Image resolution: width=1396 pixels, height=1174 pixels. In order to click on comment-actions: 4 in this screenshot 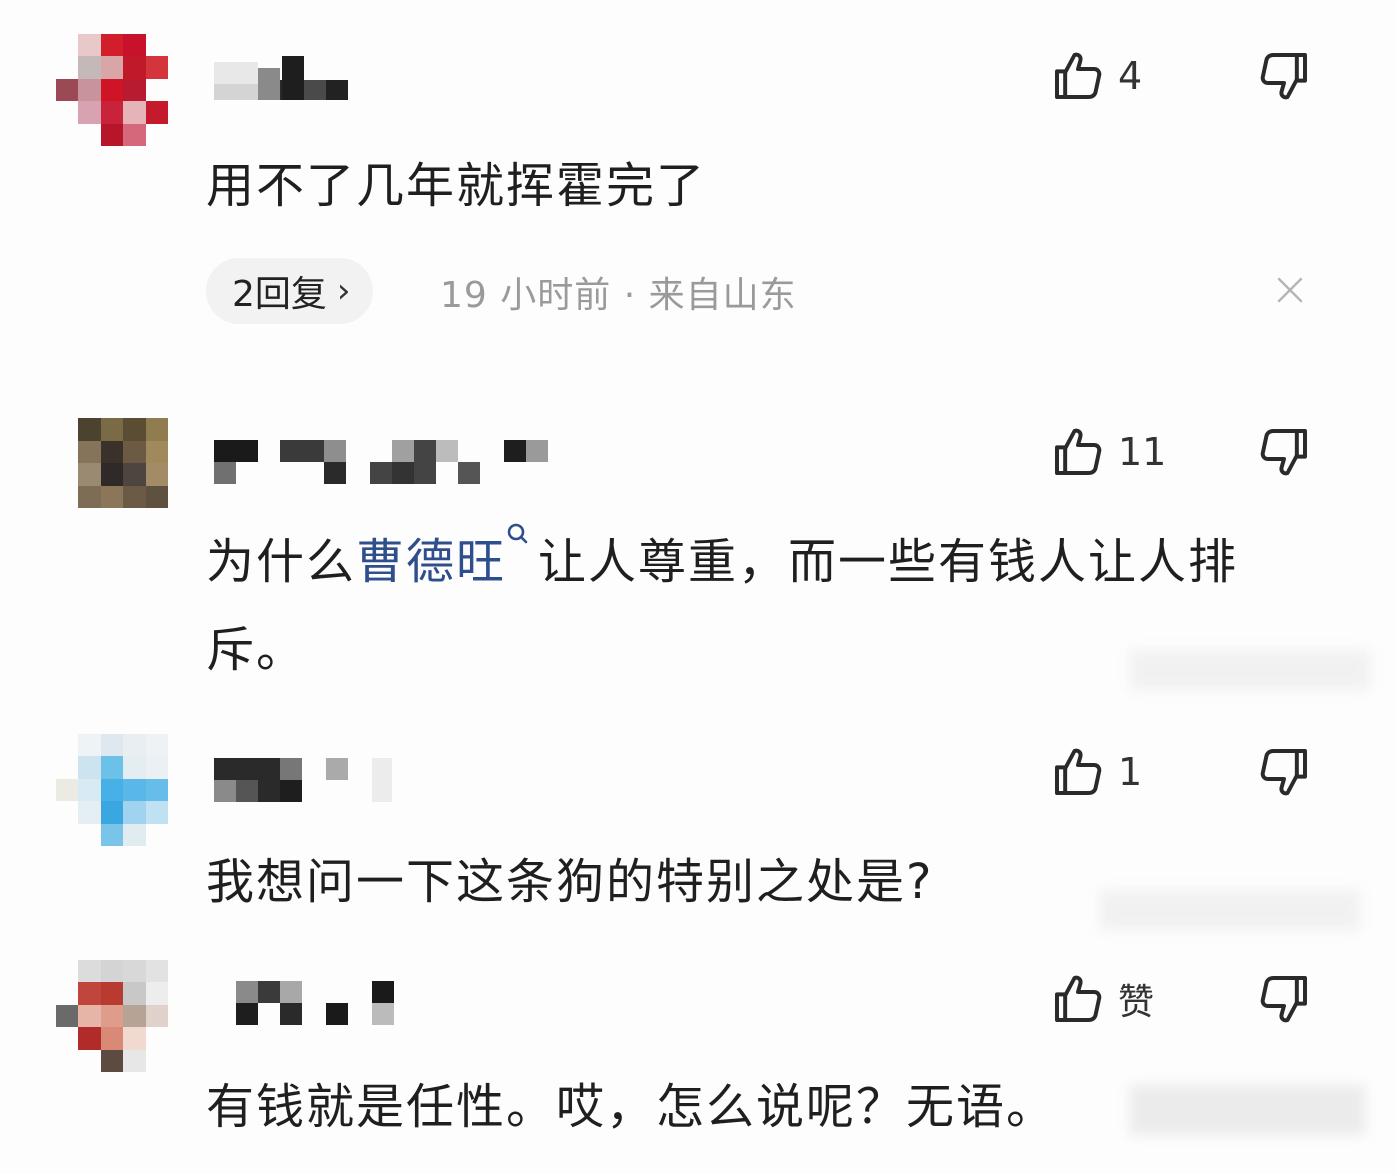, I will do `click(1200, 76)`.